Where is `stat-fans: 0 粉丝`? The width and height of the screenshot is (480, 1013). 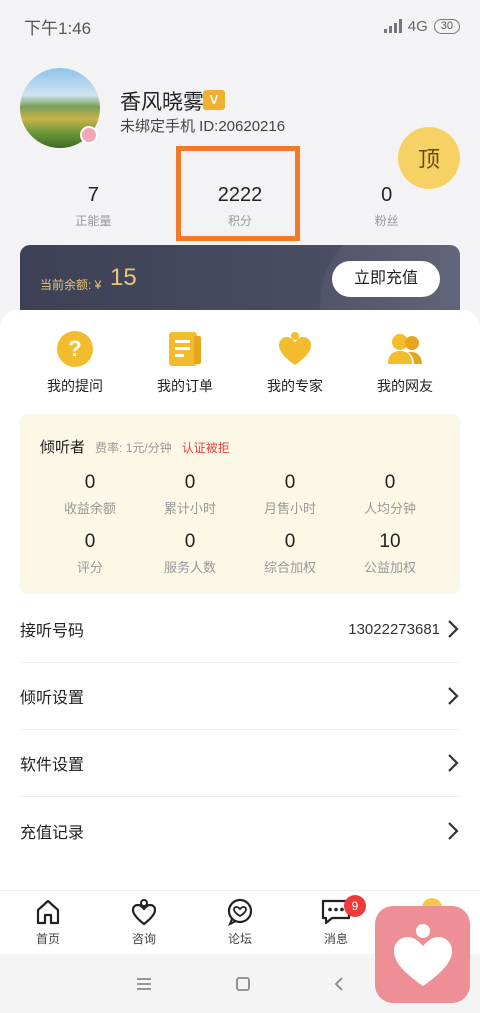
stat-fans: 0 粉丝 is located at coordinates (386, 207).